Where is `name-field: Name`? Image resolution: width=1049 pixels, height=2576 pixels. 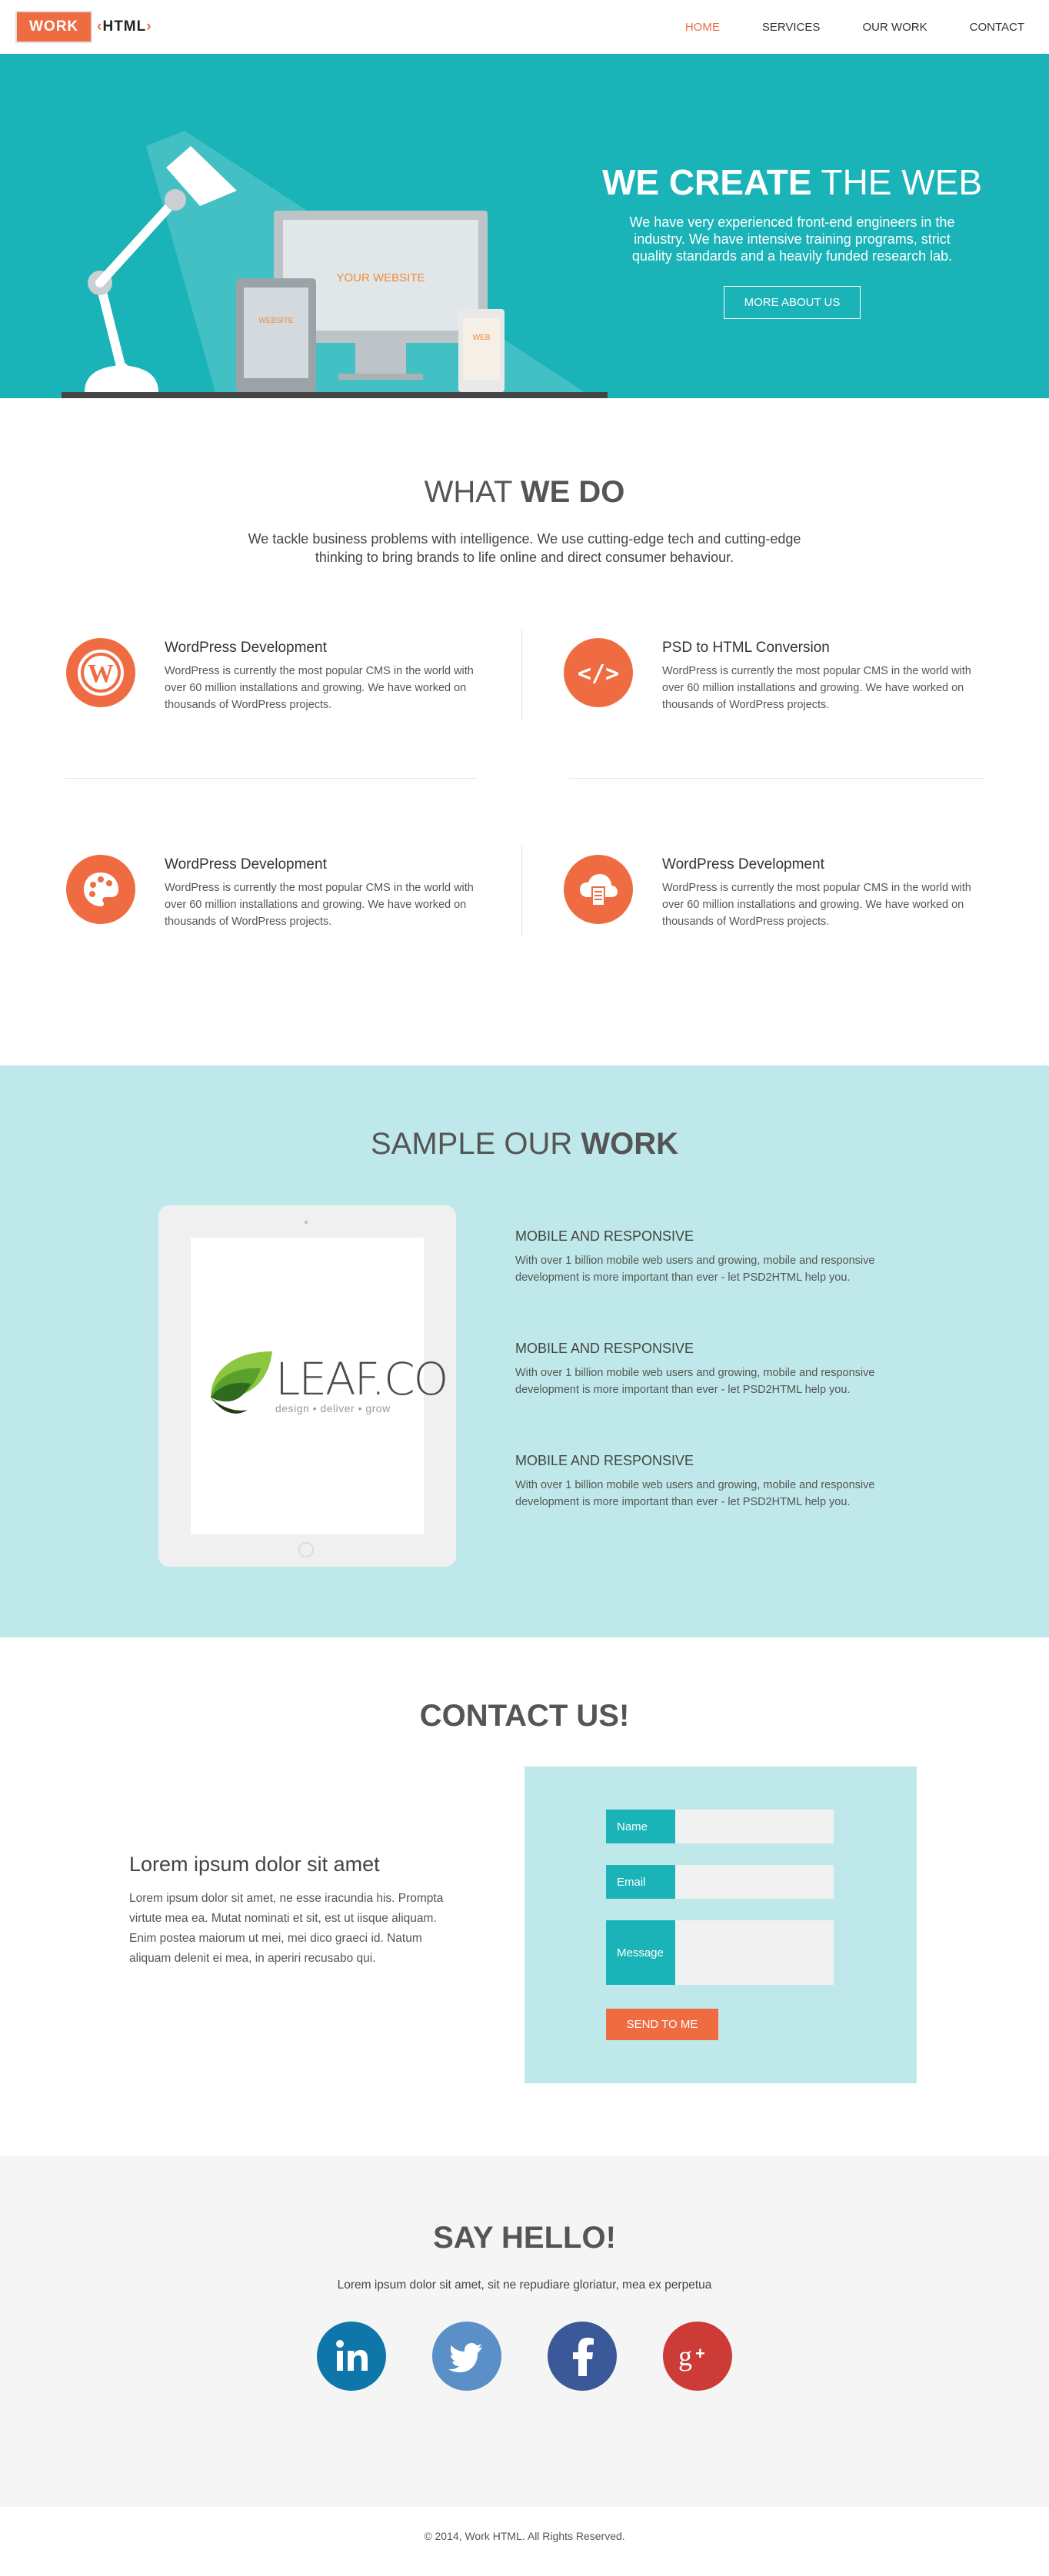
name-field: Name is located at coordinates (720, 1826).